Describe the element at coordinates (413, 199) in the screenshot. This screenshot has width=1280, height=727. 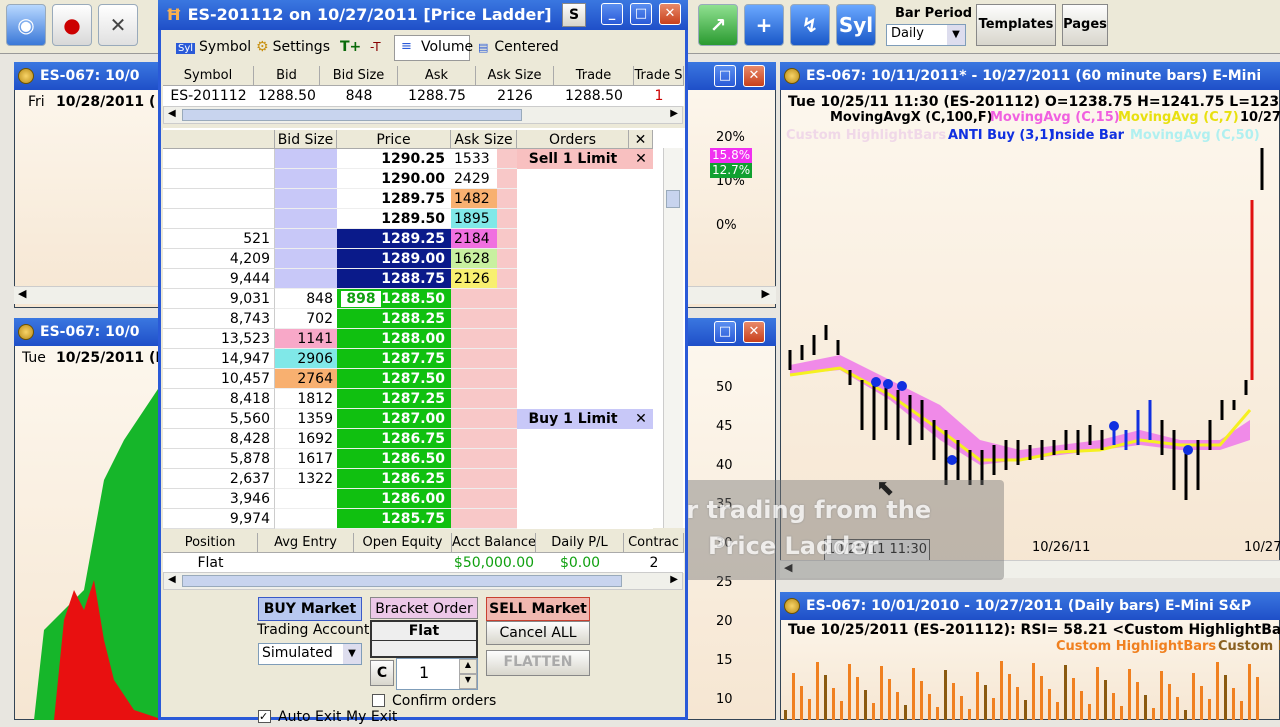
I see `ladder-row: 1289.75 1482` at that location.